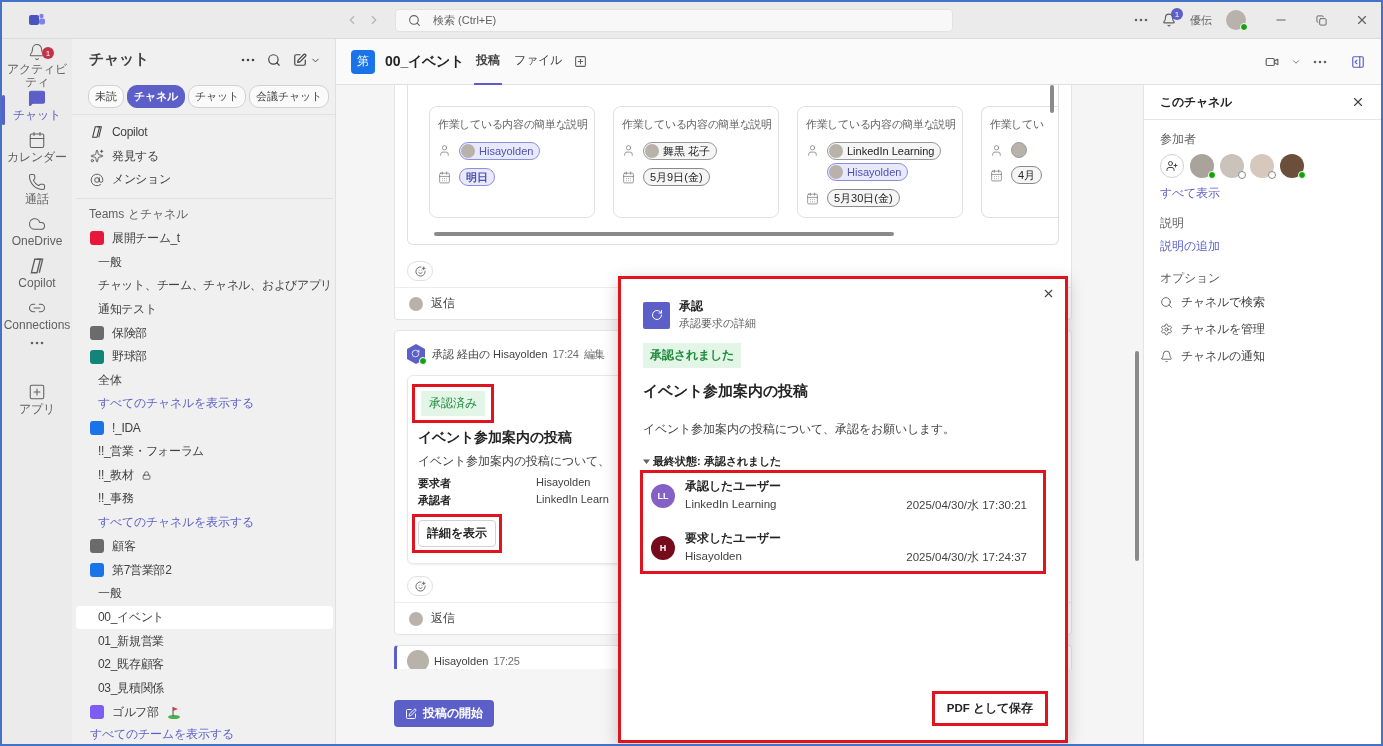  I want to click on team-item: ゴルフ部, so click(204, 712).